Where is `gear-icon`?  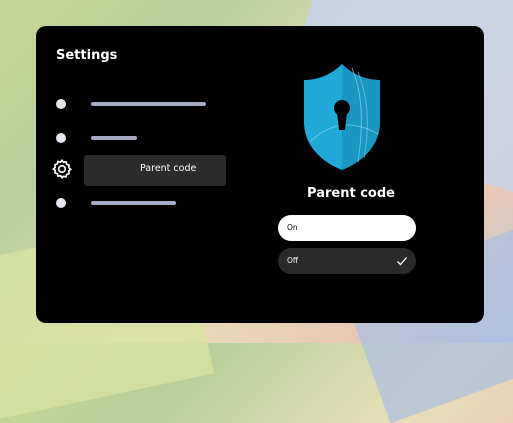
gear-icon is located at coordinates (61, 168).